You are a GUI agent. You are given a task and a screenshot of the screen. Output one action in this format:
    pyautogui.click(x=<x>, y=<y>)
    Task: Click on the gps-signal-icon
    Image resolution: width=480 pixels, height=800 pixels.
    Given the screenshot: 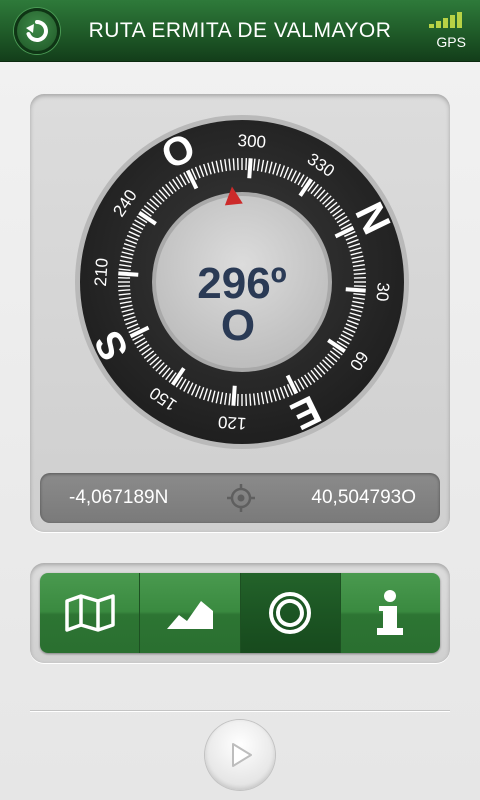 What is the action you would take?
    pyautogui.click(x=445, y=20)
    